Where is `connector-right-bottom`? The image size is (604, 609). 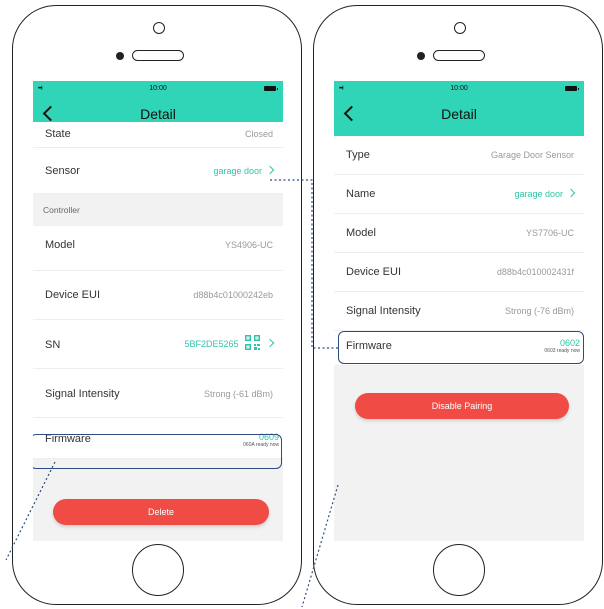
connector-right-bottom is located at coordinates (320, 546).